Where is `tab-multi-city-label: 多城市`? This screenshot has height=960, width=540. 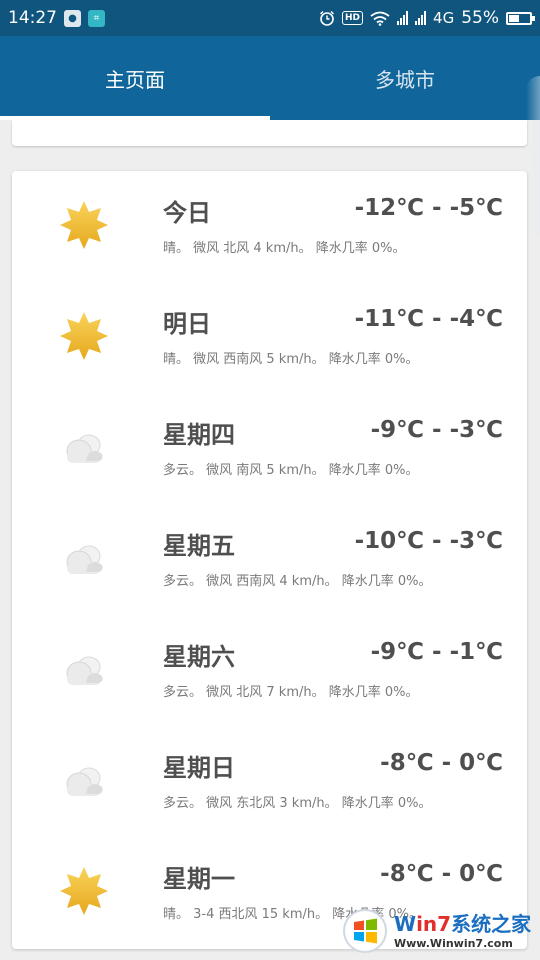
tab-multi-city-label: 多城市 is located at coordinates (405, 79).